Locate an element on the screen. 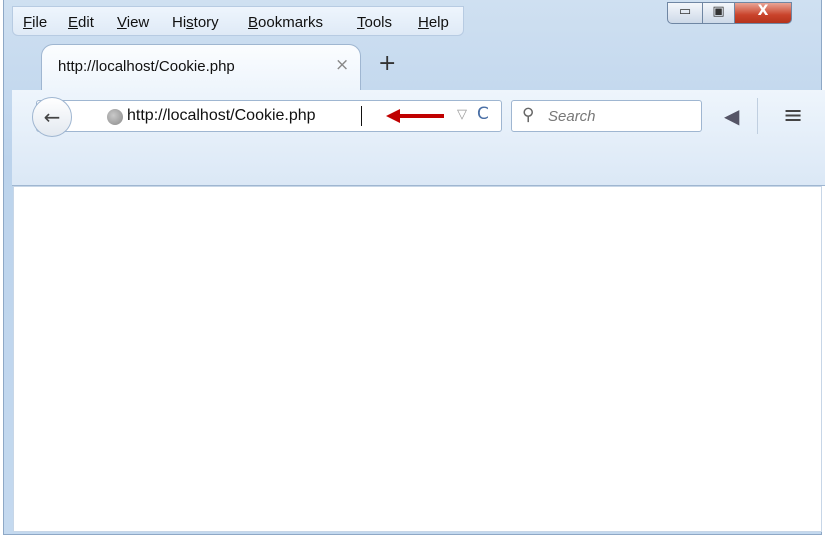  maximize-button: ▣ is located at coordinates (718, 13).